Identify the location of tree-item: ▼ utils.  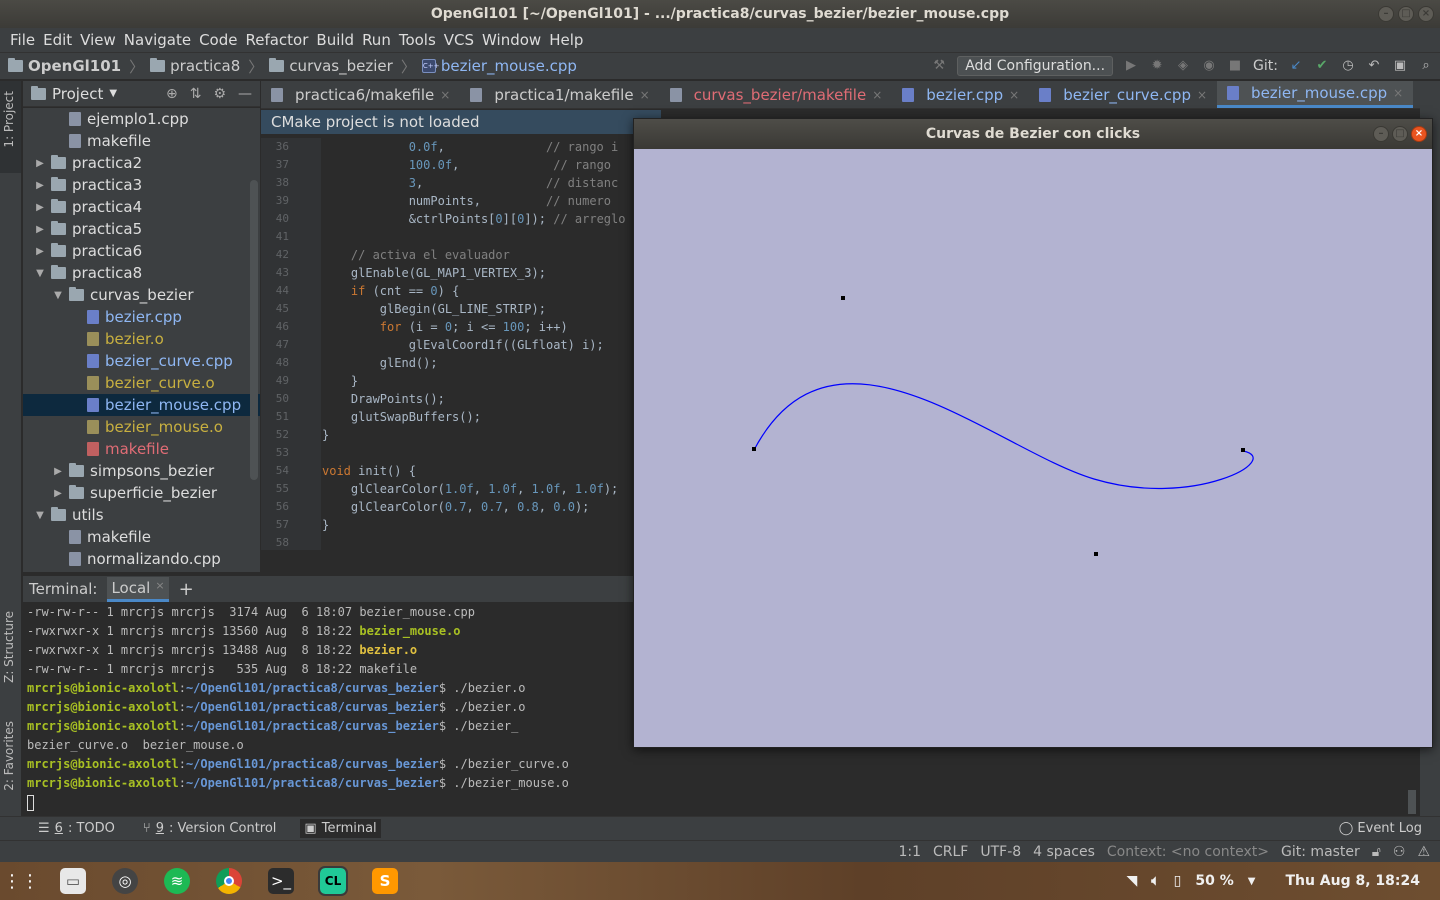
(141, 515).